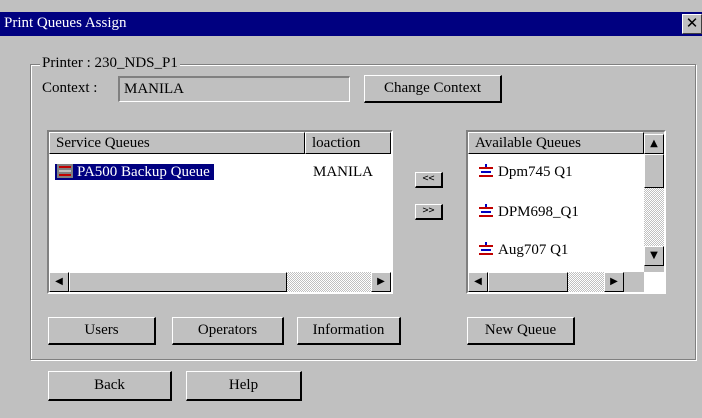 Image resolution: width=702 pixels, height=418 pixels. I want to click on selected-row-name: PA500 Backup Queue, so click(134, 172).